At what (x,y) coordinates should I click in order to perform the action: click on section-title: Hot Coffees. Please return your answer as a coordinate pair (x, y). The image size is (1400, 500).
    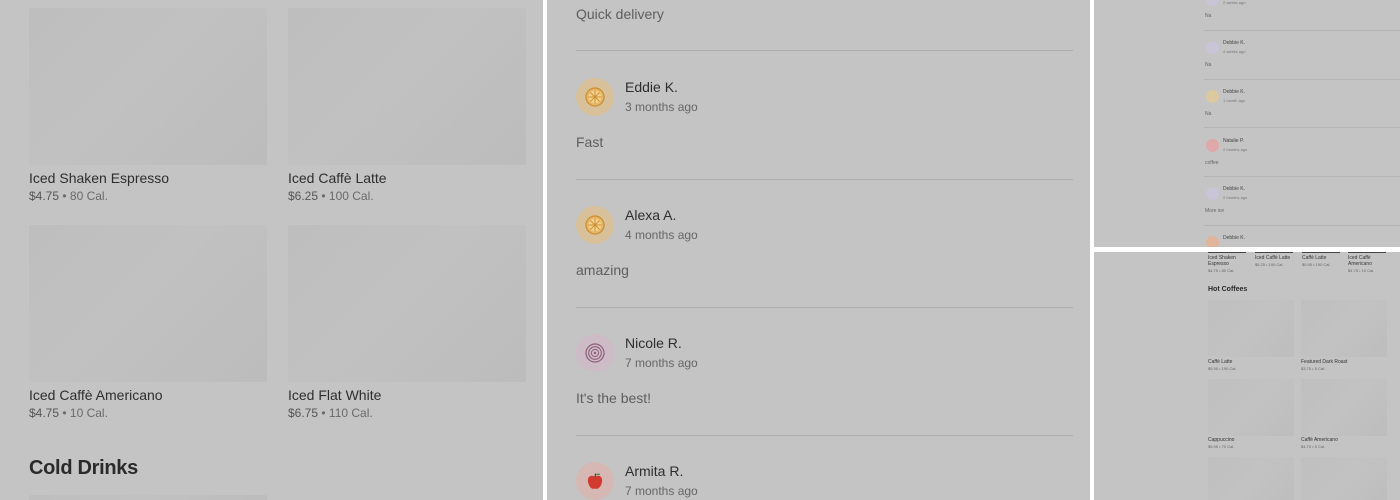
    Looking at the image, I should click on (1228, 289).